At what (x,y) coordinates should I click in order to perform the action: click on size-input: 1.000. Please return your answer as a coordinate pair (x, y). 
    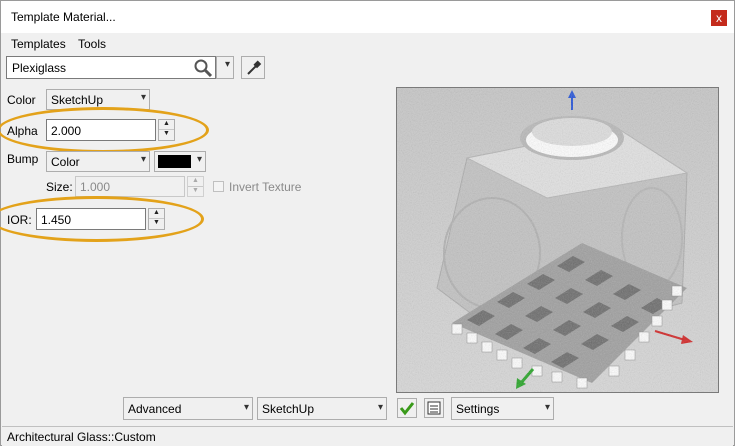
    Looking at the image, I should click on (130, 186).